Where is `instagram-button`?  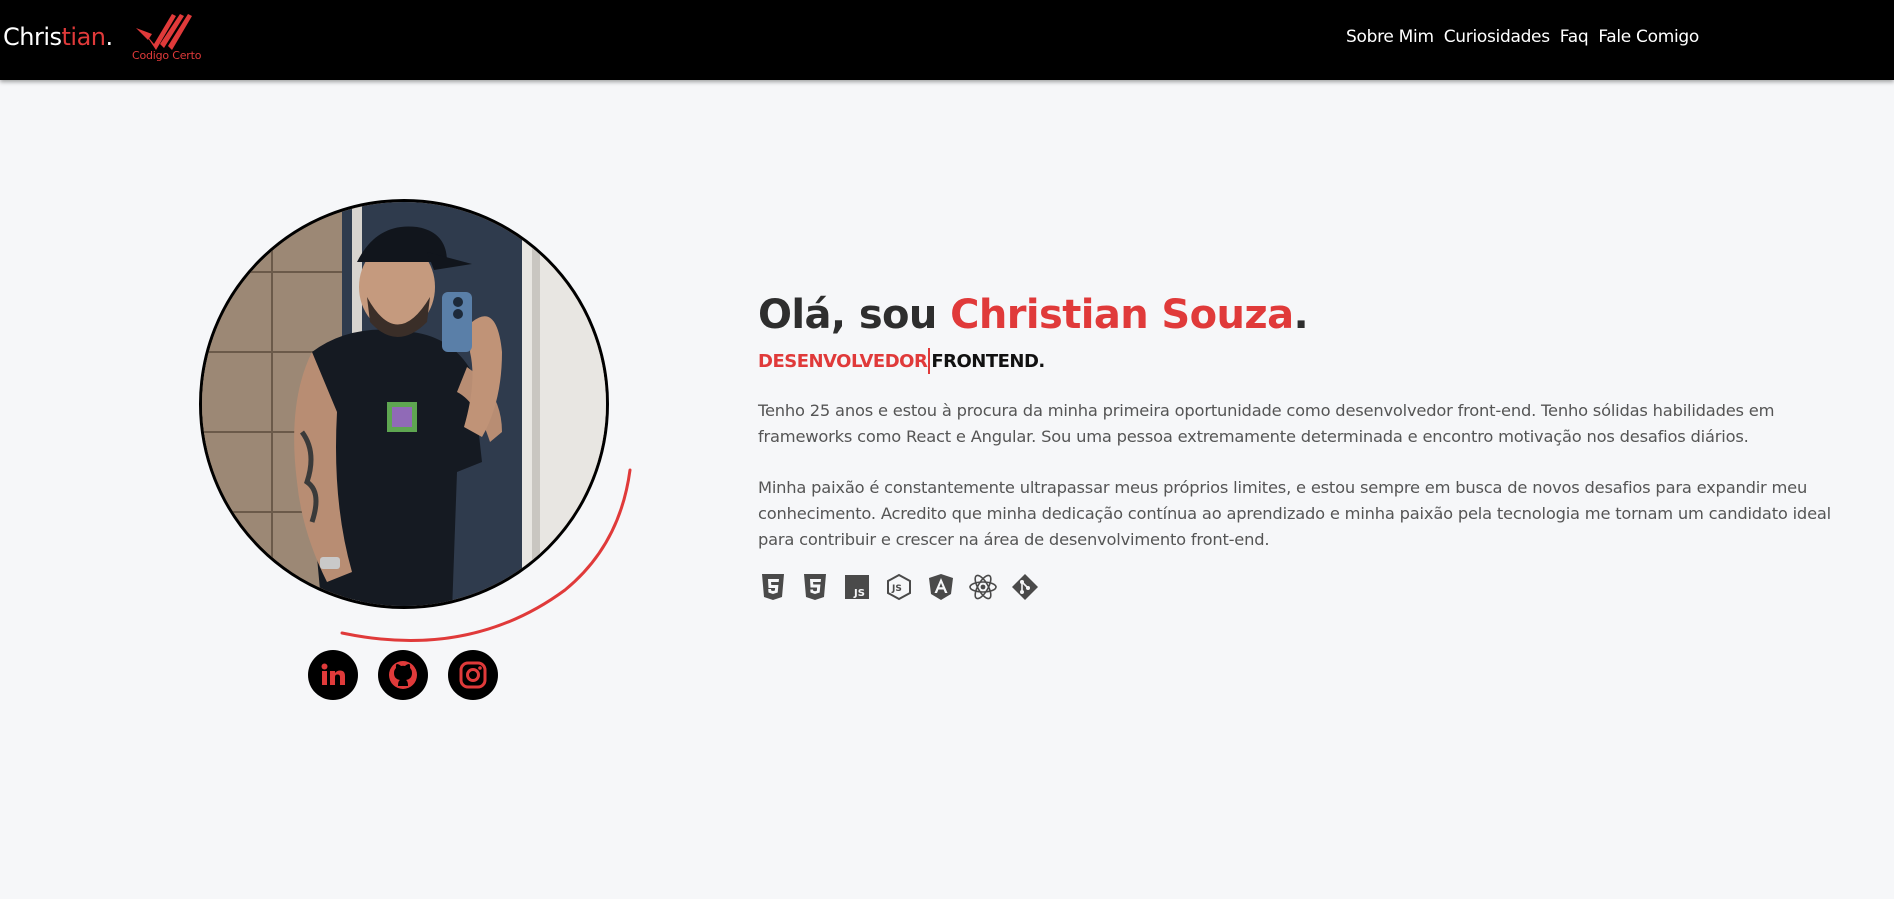 instagram-button is located at coordinates (473, 675).